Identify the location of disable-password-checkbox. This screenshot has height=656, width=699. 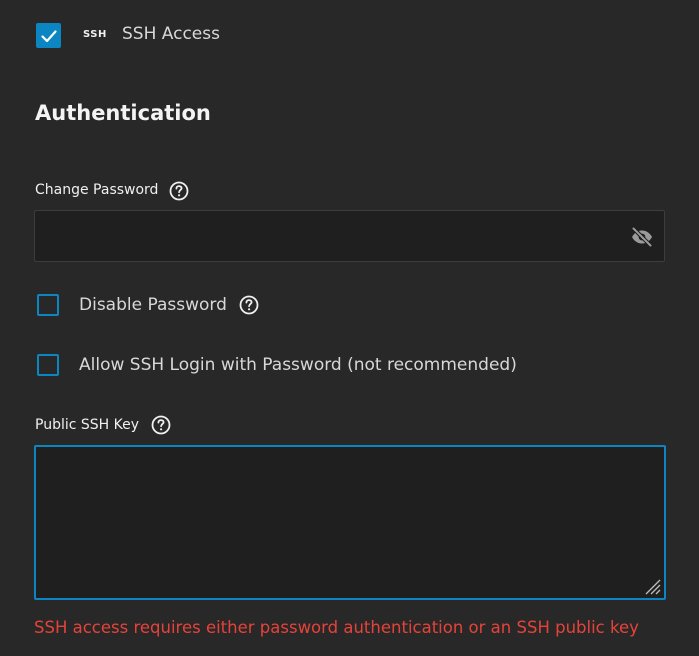
(48, 305).